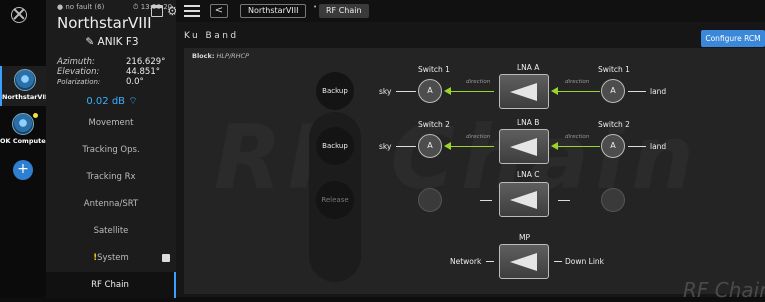  What do you see at coordinates (104, 23) in the screenshot?
I see `terminal-name: NorthstarVIII` at bounding box center [104, 23].